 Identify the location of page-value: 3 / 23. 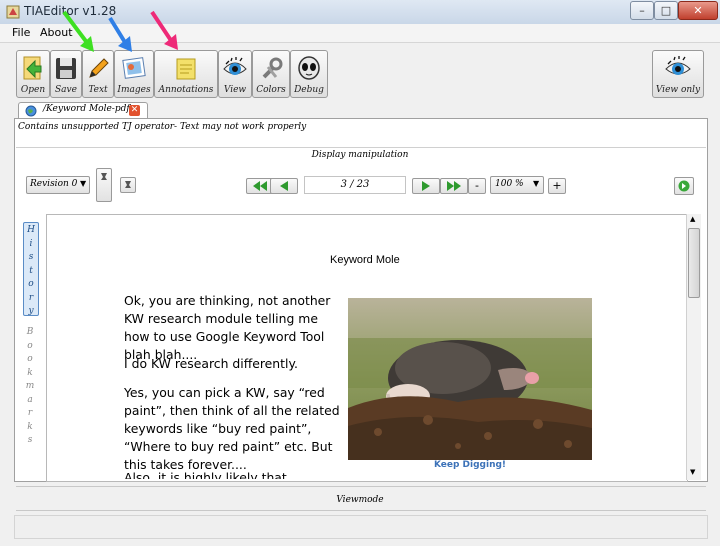
(355, 184).